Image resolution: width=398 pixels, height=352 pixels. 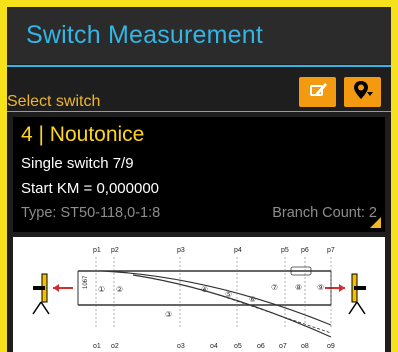 I want to click on point-label: o6, so click(x=261, y=346).